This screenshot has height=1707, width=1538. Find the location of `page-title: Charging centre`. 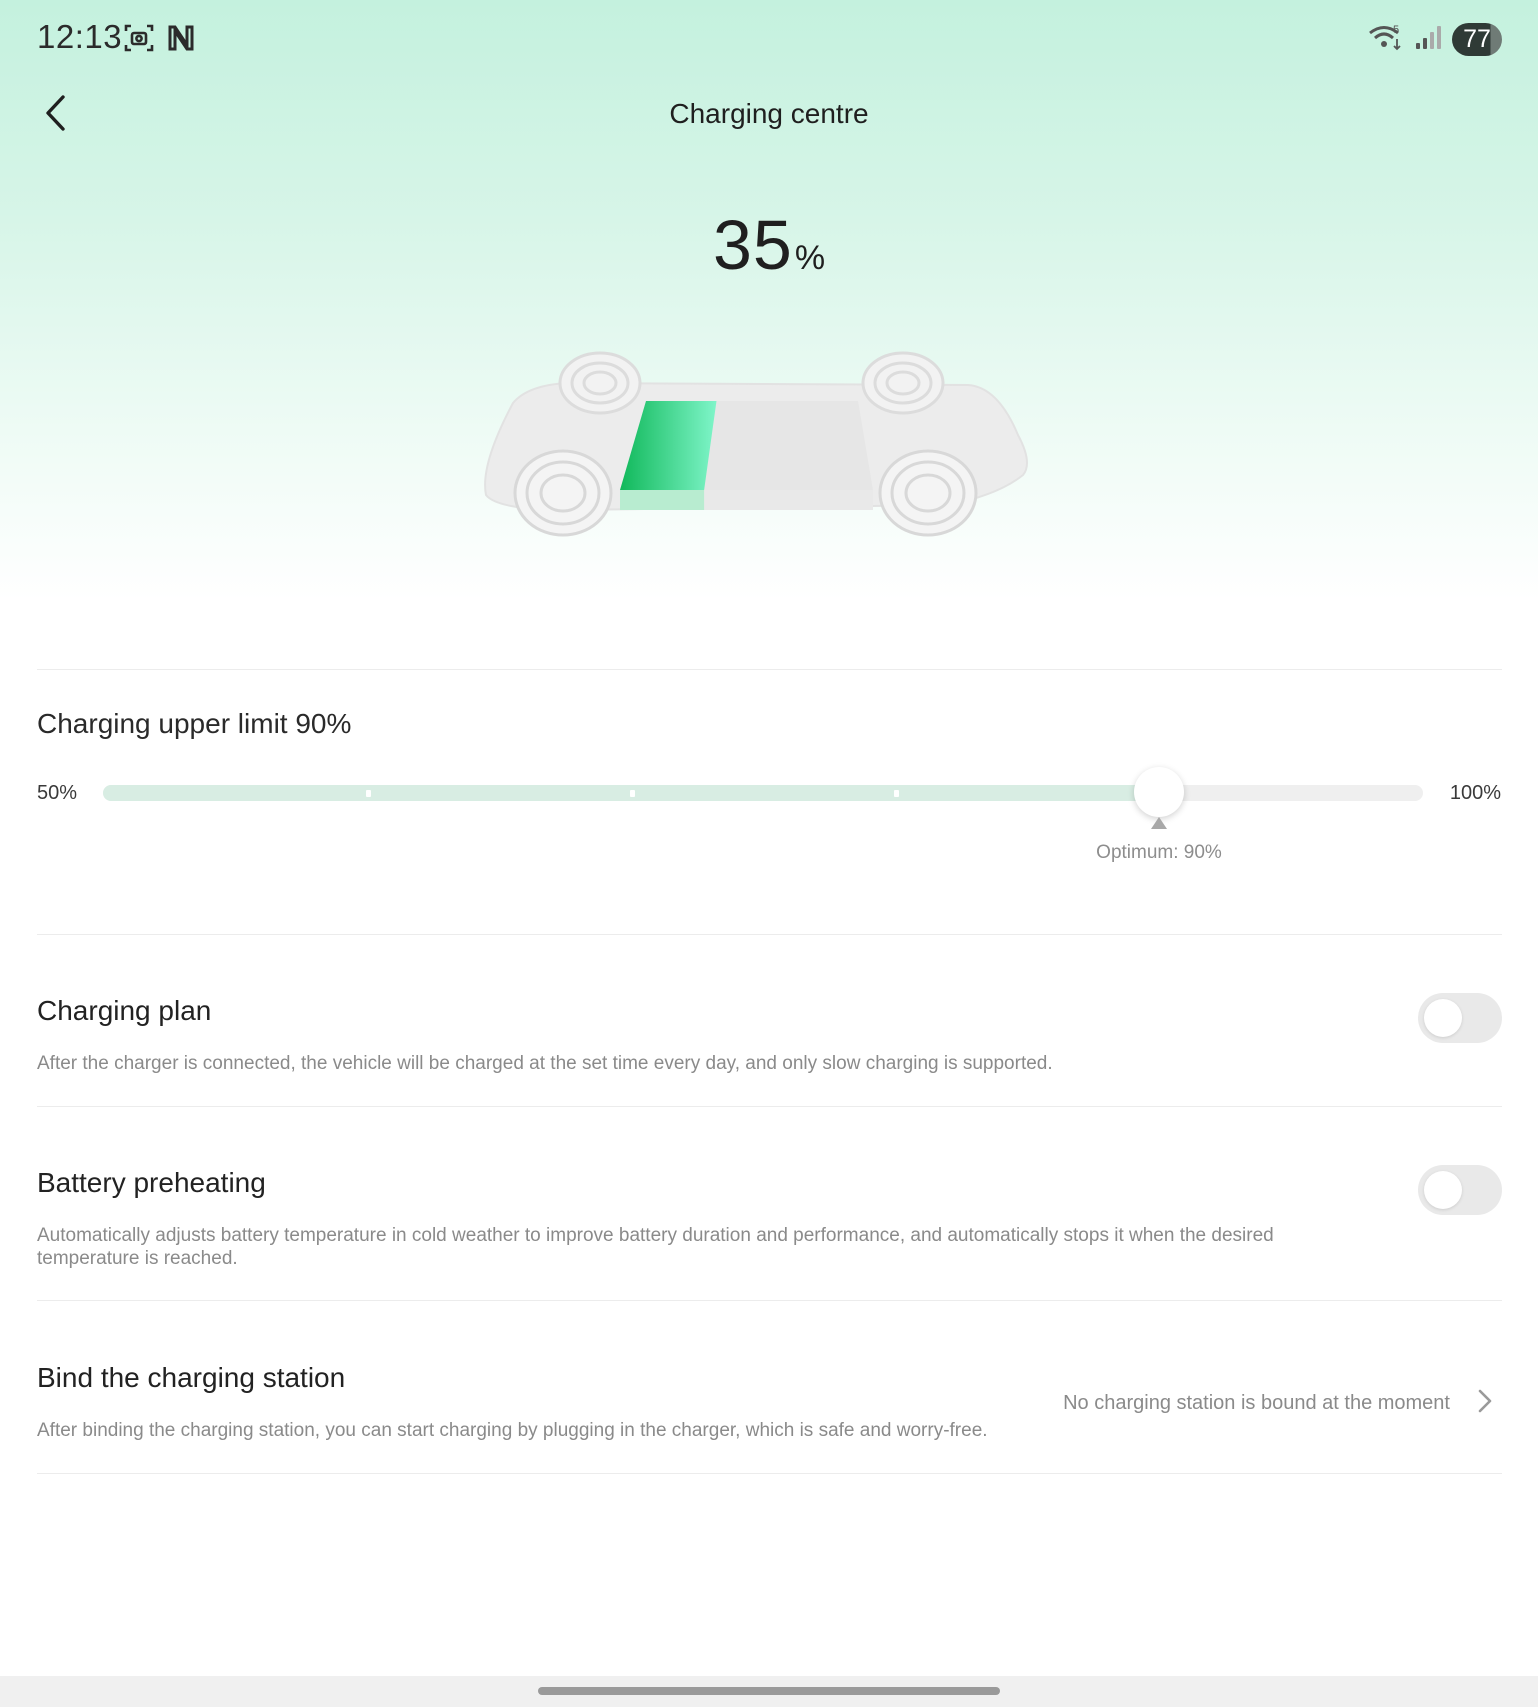

page-title: Charging centre is located at coordinates (769, 113).